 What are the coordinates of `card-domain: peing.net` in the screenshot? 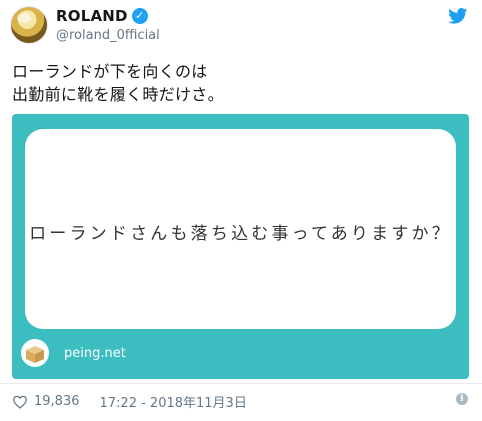 It's located at (95, 353).